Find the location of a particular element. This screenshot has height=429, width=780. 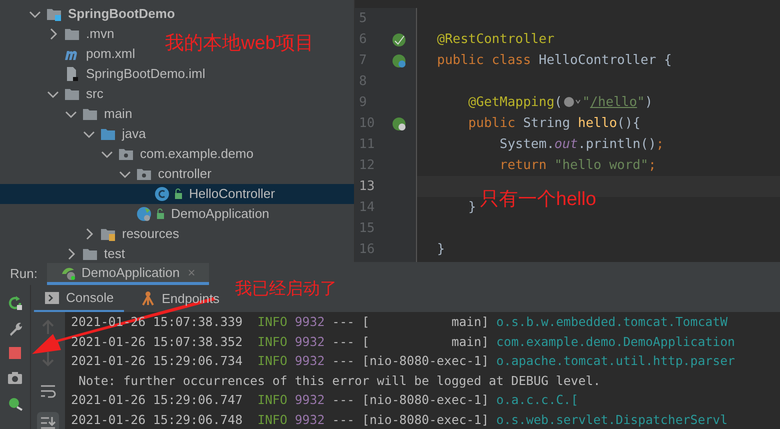

run-label: Run: is located at coordinates (23, 274).